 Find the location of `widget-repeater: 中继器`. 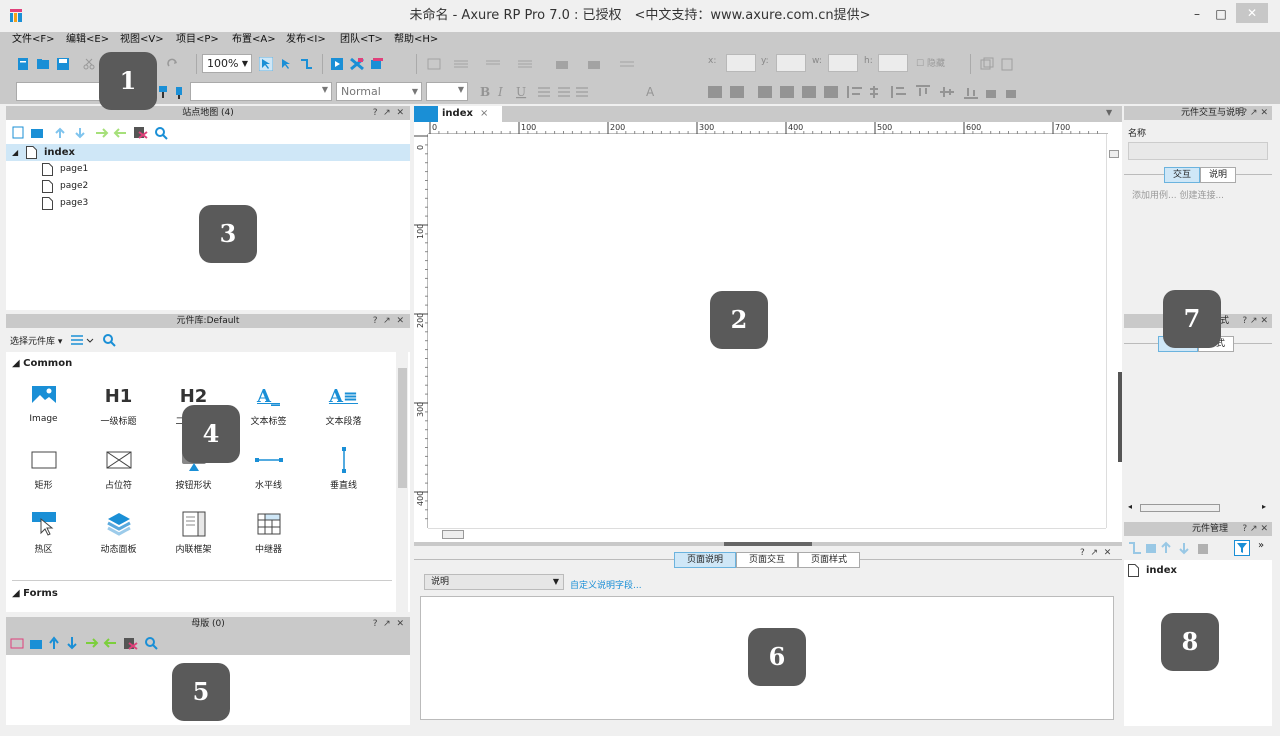

widget-repeater: 中继器 is located at coordinates (268, 532).